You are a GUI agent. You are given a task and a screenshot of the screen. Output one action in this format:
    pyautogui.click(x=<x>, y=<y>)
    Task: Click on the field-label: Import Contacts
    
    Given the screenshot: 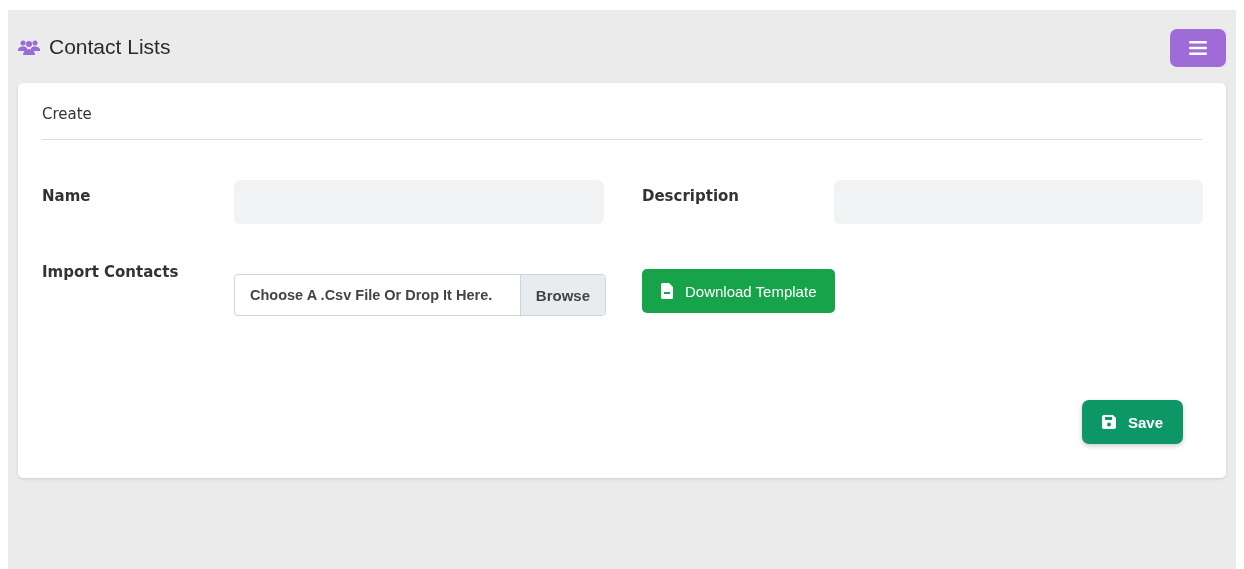 What is the action you would take?
    pyautogui.click(x=111, y=272)
    